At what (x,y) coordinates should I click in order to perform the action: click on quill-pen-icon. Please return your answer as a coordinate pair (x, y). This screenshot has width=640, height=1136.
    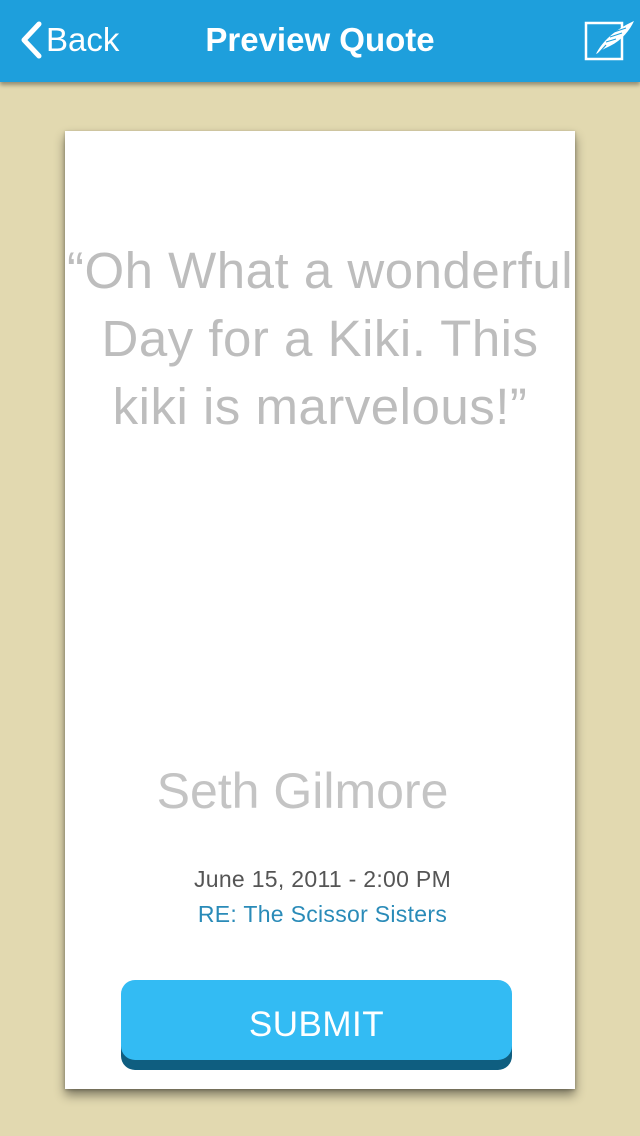
    Looking at the image, I should click on (609, 41).